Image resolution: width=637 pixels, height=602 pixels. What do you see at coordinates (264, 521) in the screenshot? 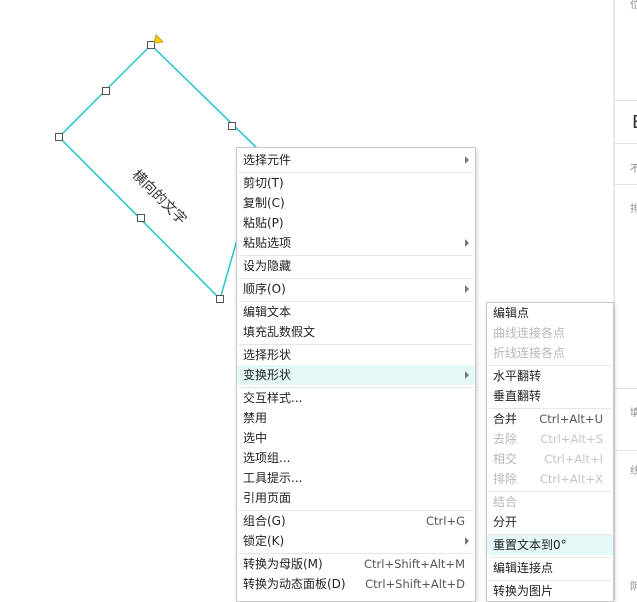
I see `menu-item-label: 组合(G)` at bounding box center [264, 521].